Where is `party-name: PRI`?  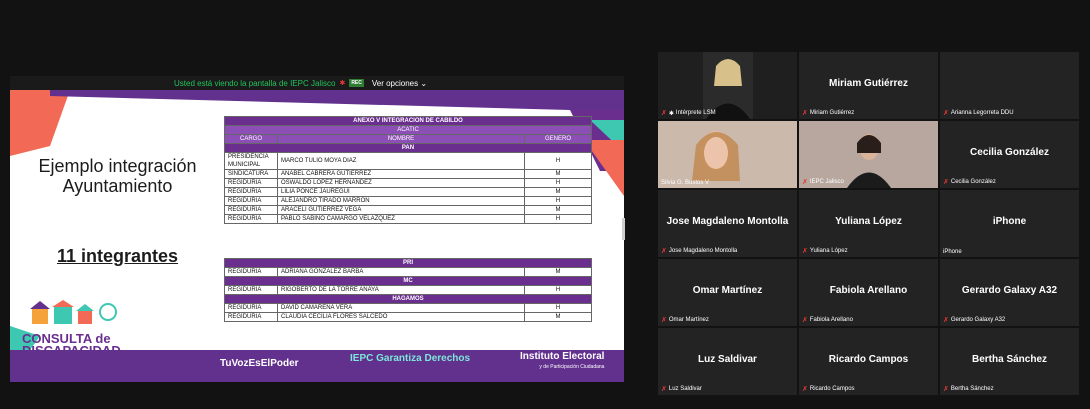 party-name: PRI is located at coordinates (408, 263).